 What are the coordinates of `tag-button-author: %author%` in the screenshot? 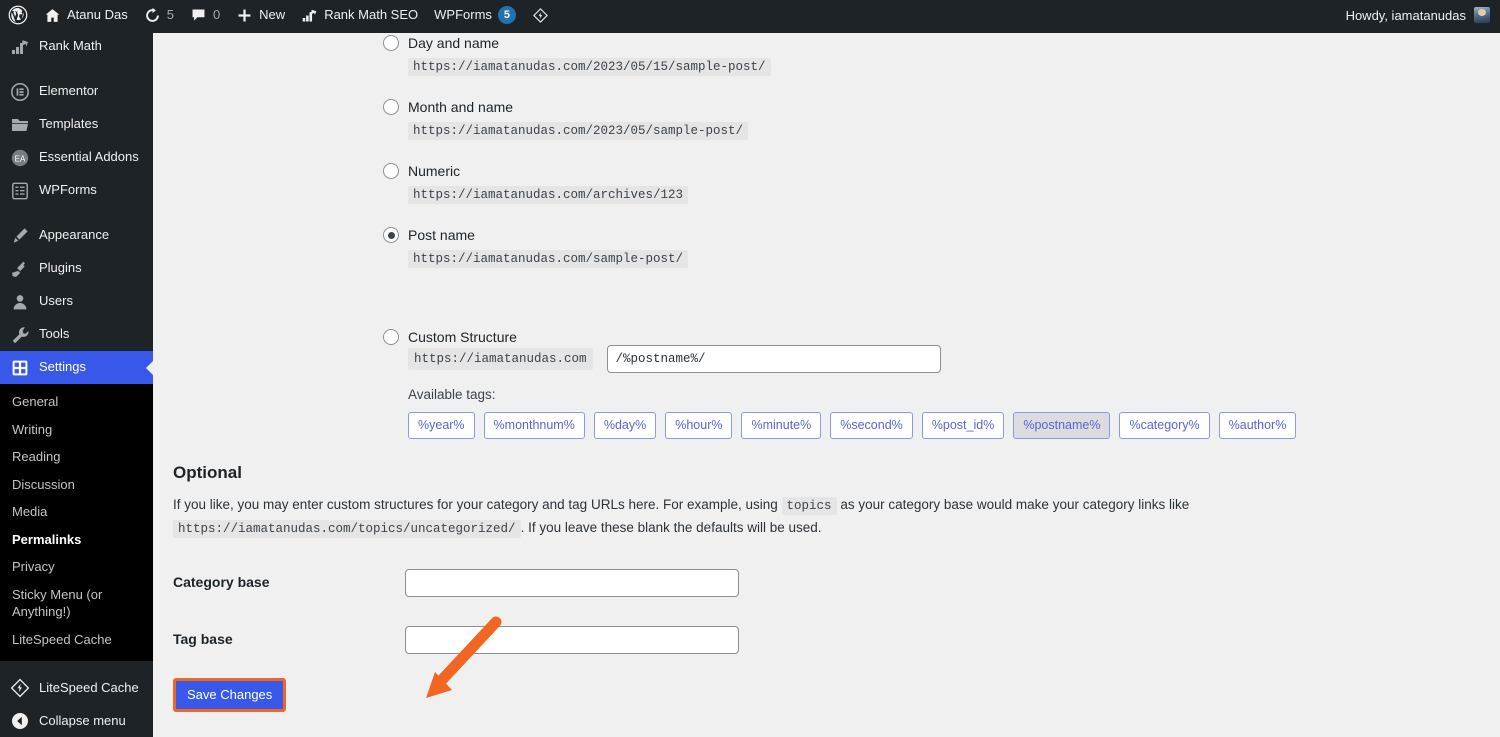 It's located at (1257, 425).